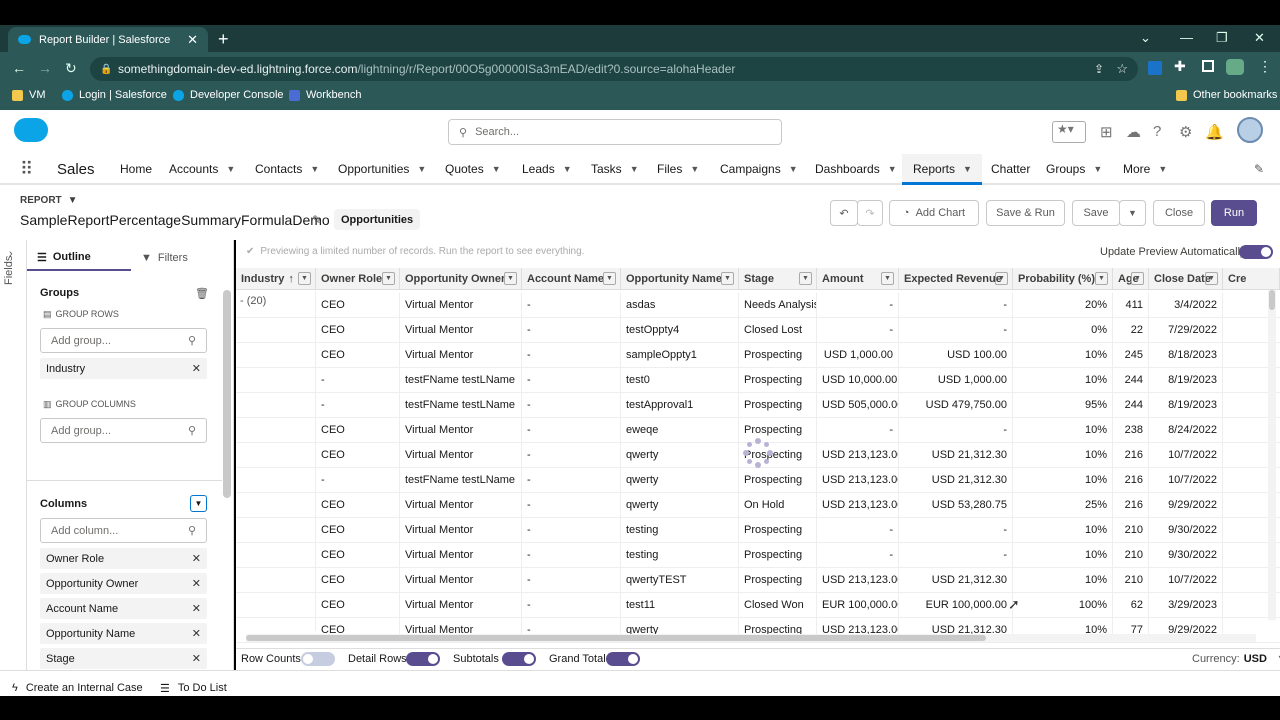 Image resolution: width=1280 pixels, height=720 pixels. I want to click on nav-chatter: Chatter, so click(1010, 169).